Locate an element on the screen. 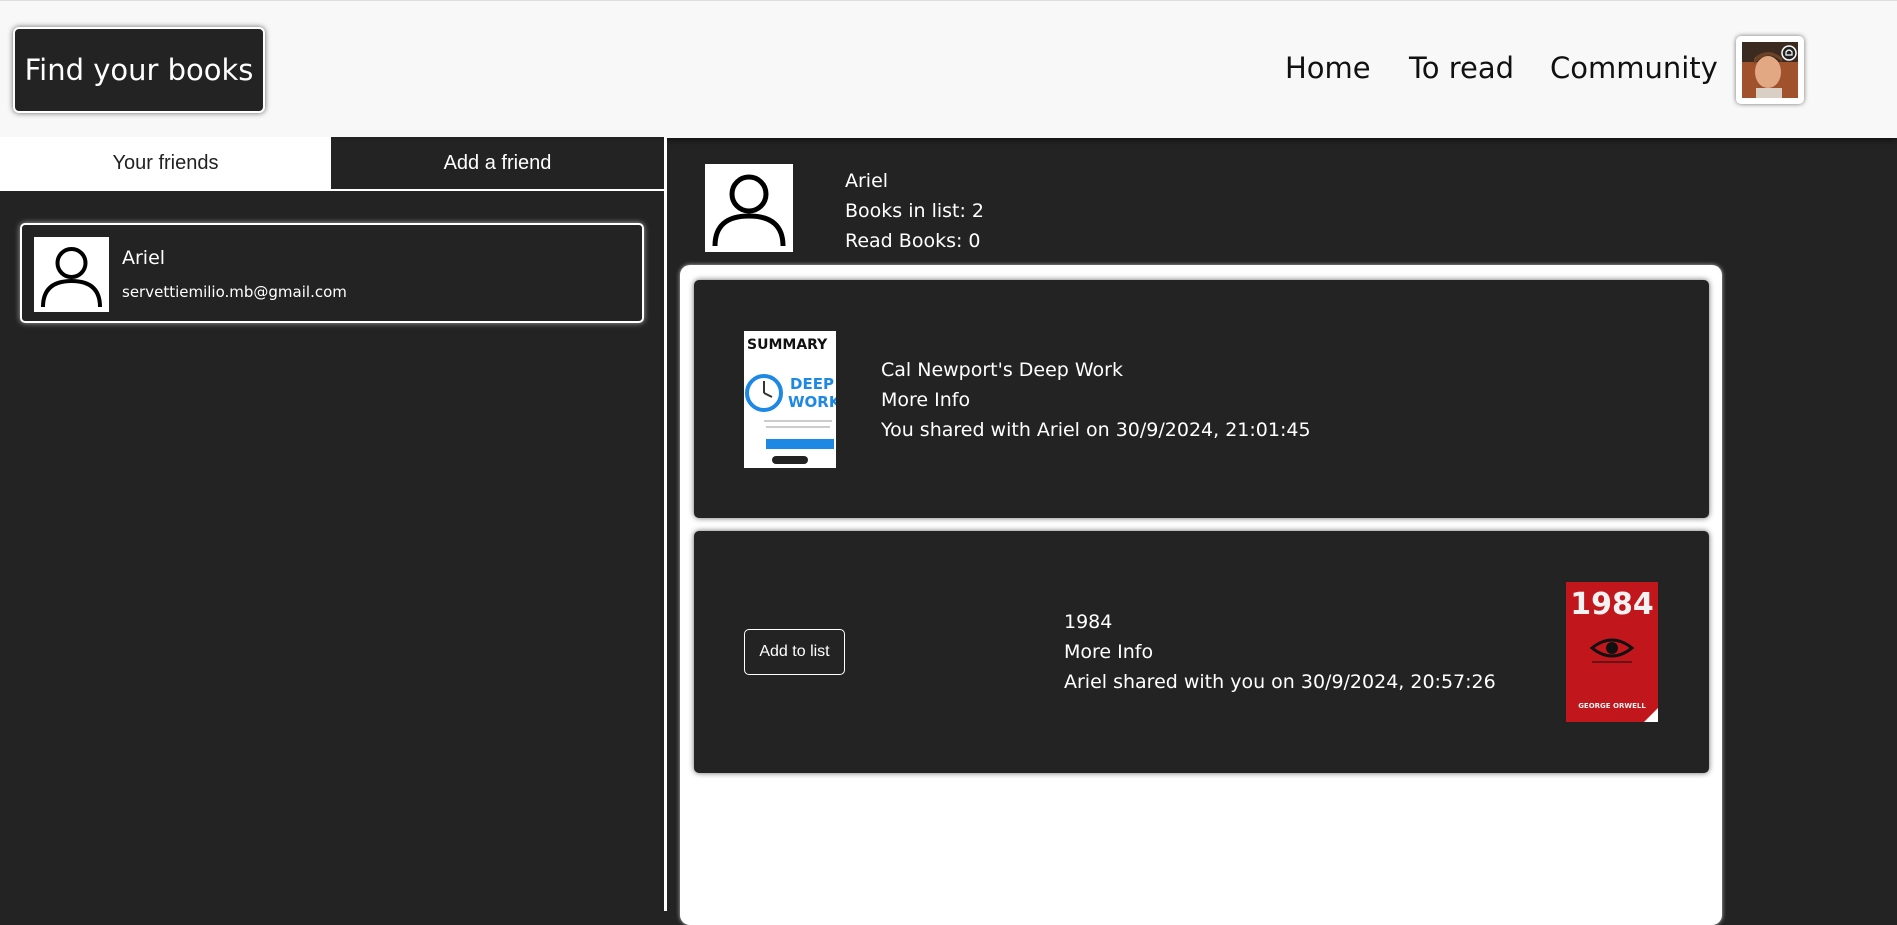  user-avatar is located at coordinates (1770, 70).